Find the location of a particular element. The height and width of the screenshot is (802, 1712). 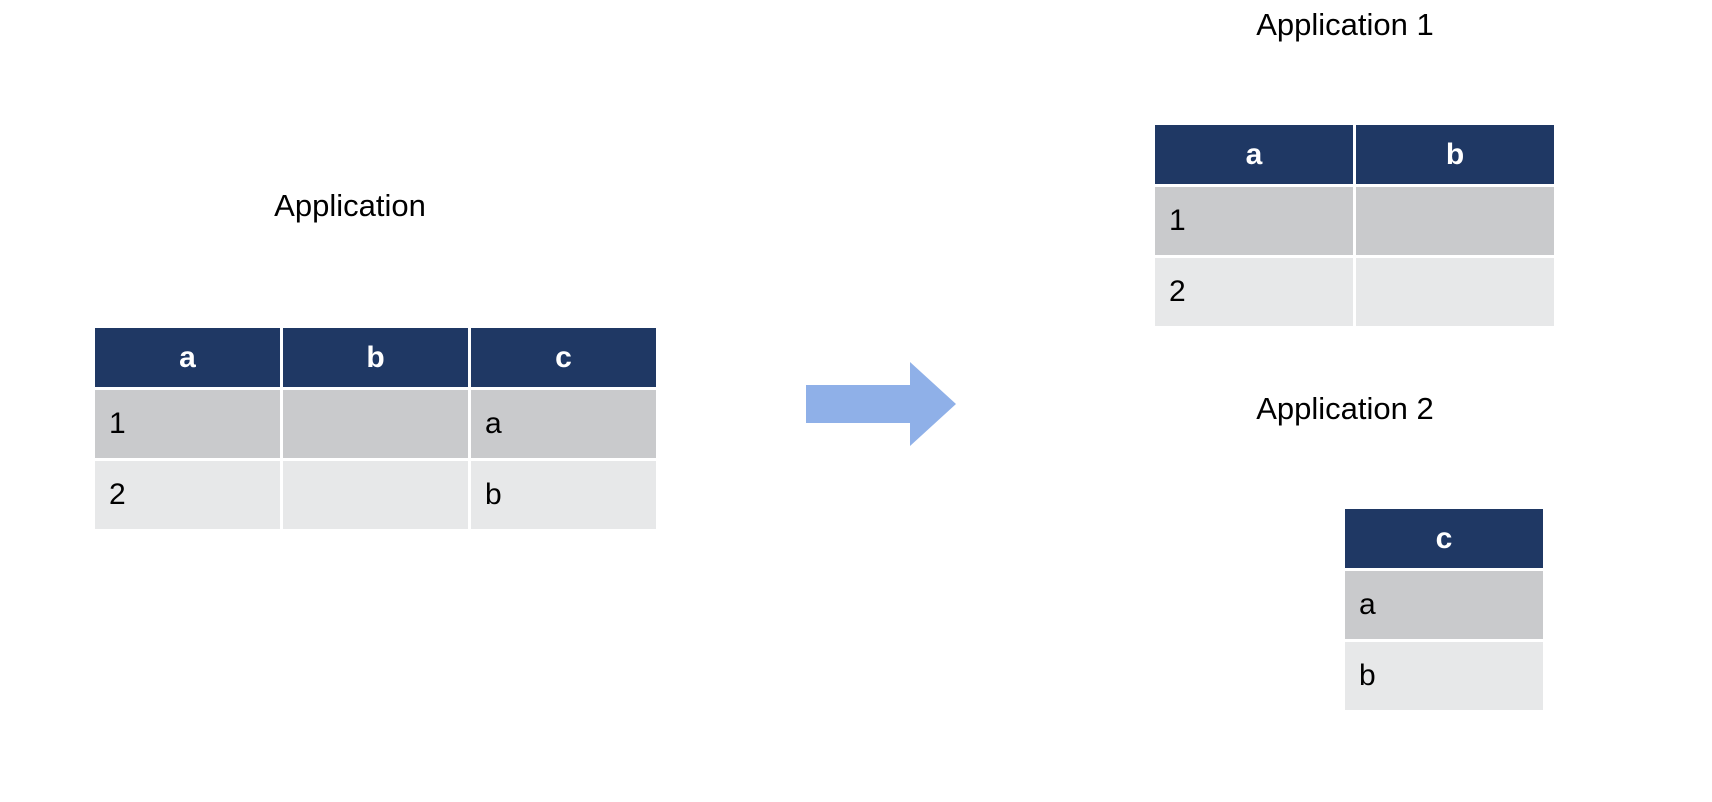

table-row: a is located at coordinates (1444, 605).